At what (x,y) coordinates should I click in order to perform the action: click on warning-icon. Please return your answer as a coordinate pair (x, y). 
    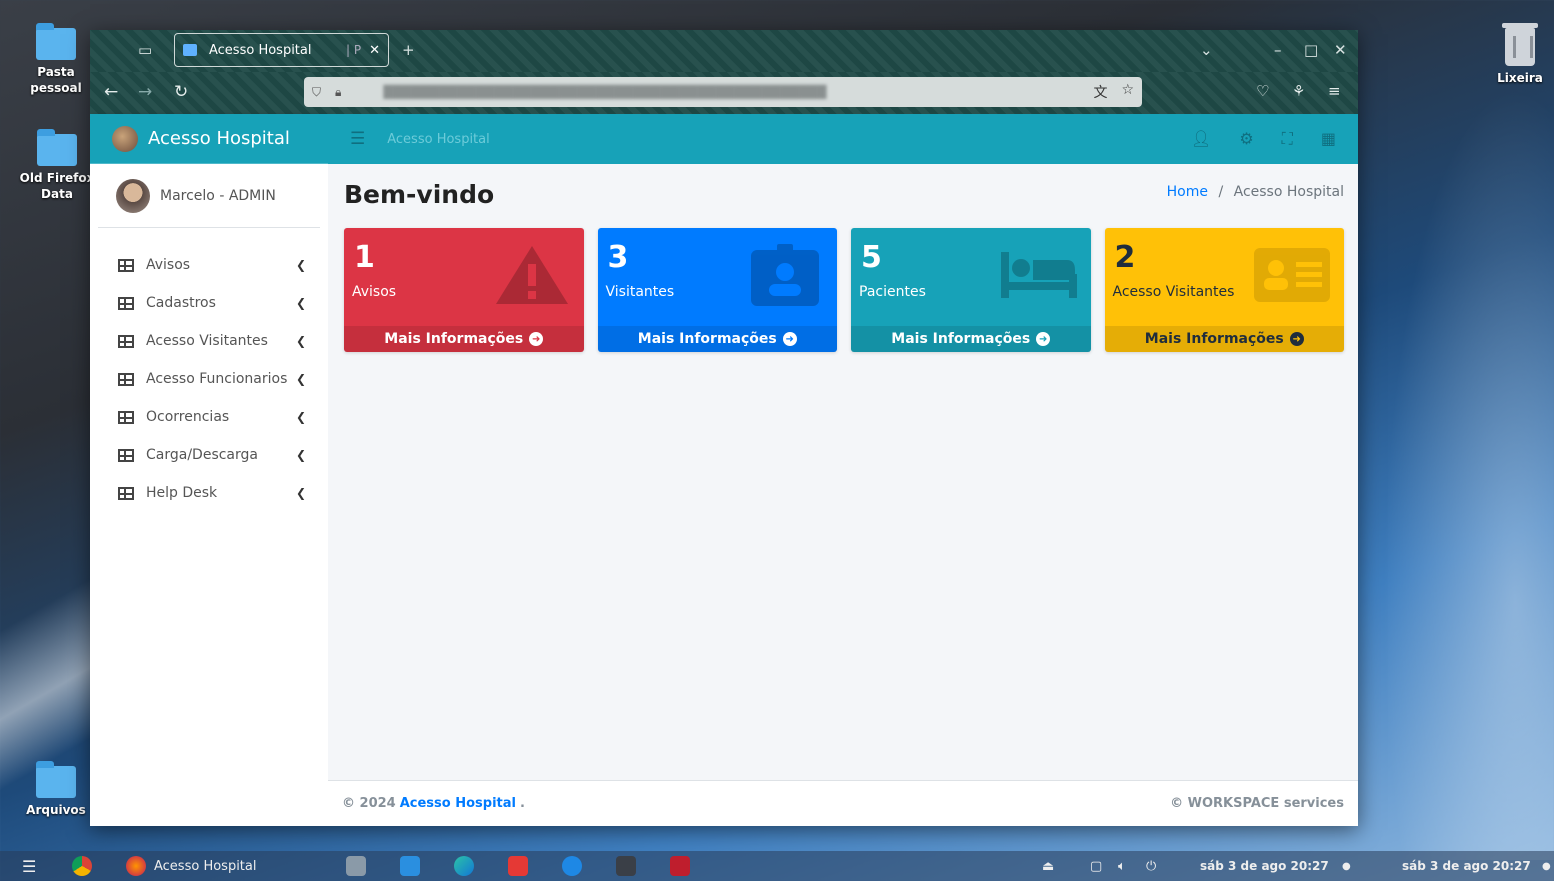
    Looking at the image, I should click on (531, 275).